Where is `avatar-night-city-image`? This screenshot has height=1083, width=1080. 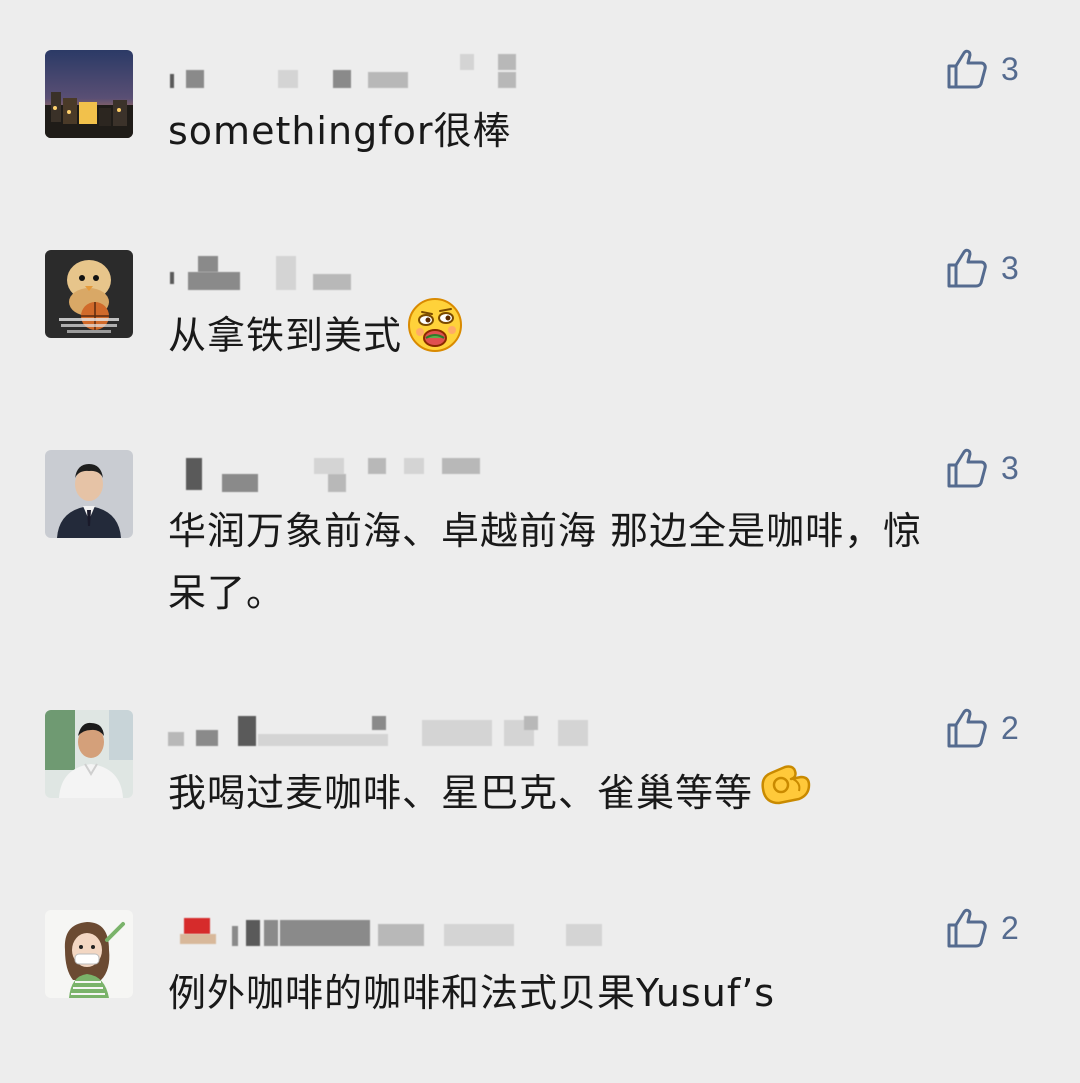 avatar-night-city-image is located at coordinates (89, 94).